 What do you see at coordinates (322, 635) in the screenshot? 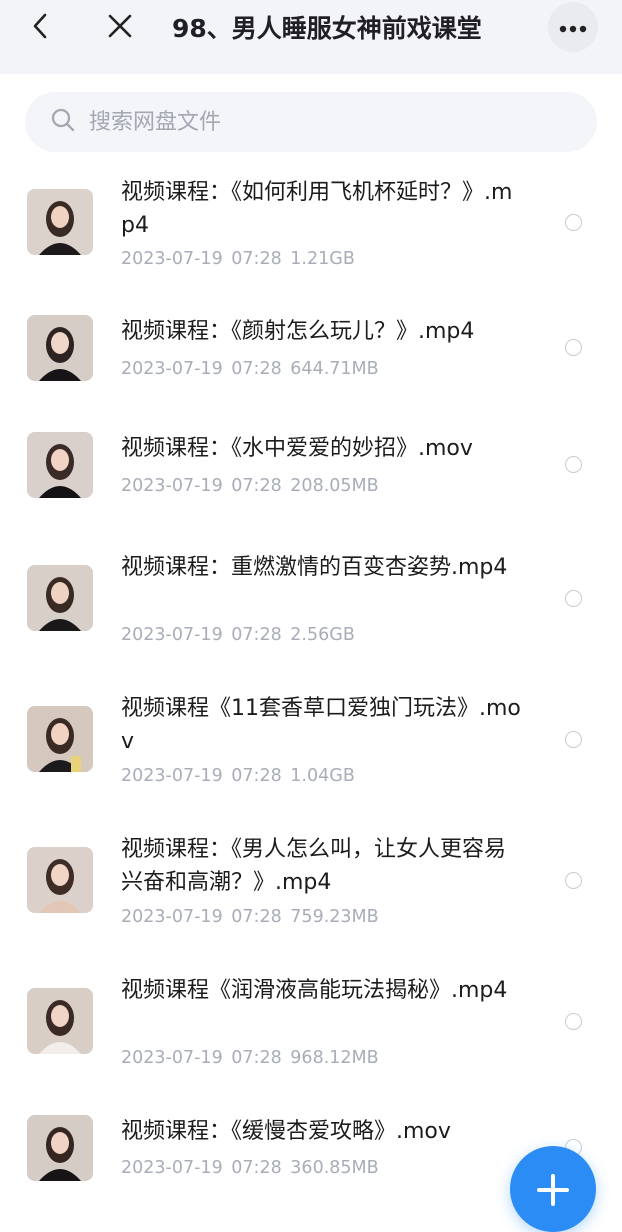
I see `file-size: 2.56GB` at bounding box center [322, 635].